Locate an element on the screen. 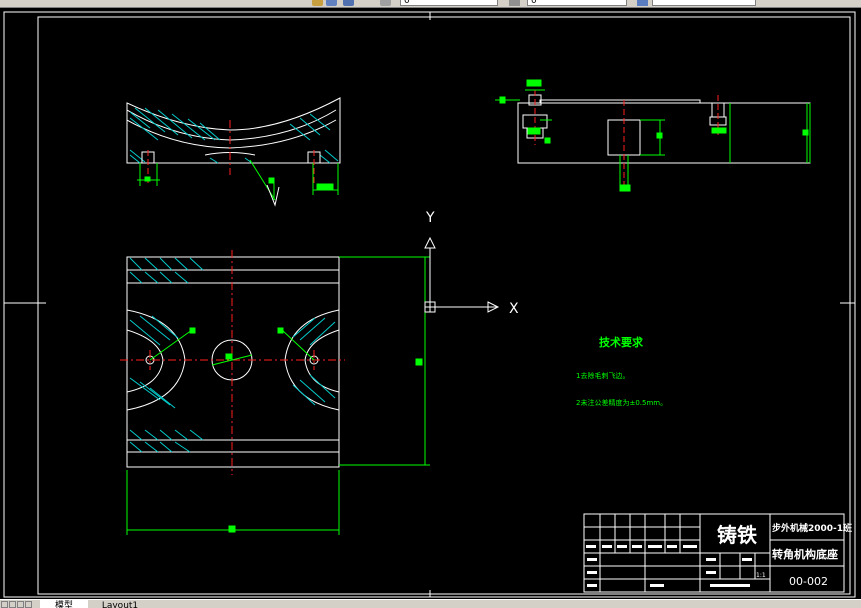  color-combo: 0 is located at coordinates (577, 3).